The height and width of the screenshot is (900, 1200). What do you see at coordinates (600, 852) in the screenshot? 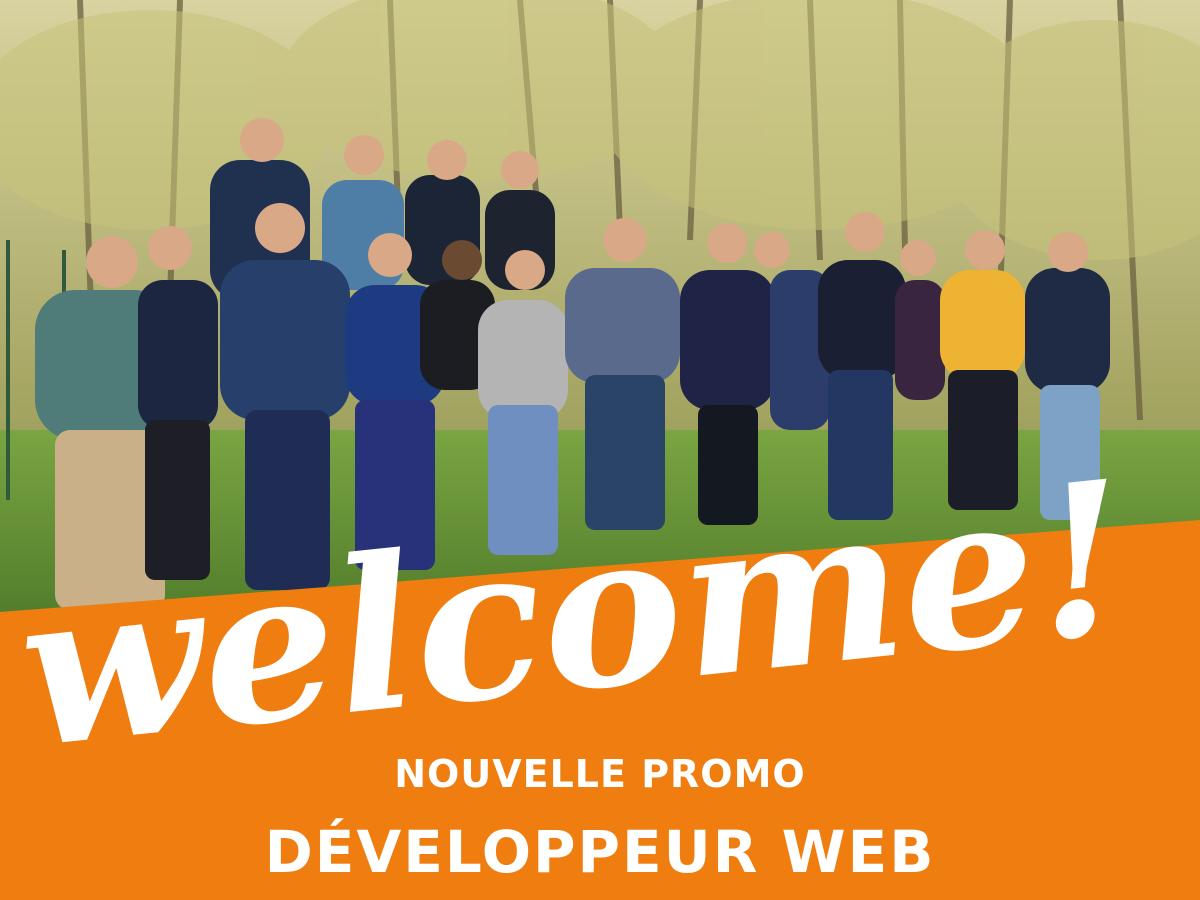
I see `promo-title: DÉVELOPPEUR WEB` at bounding box center [600, 852].